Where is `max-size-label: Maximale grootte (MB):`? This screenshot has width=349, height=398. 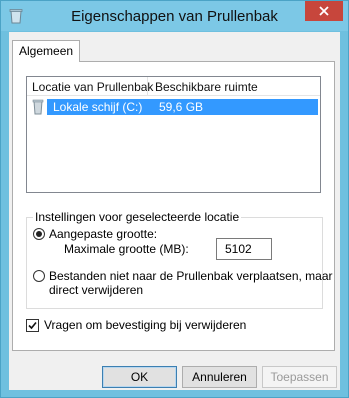
max-size-label: Maximale grootte (MB): is located at coordinates (126, 249).